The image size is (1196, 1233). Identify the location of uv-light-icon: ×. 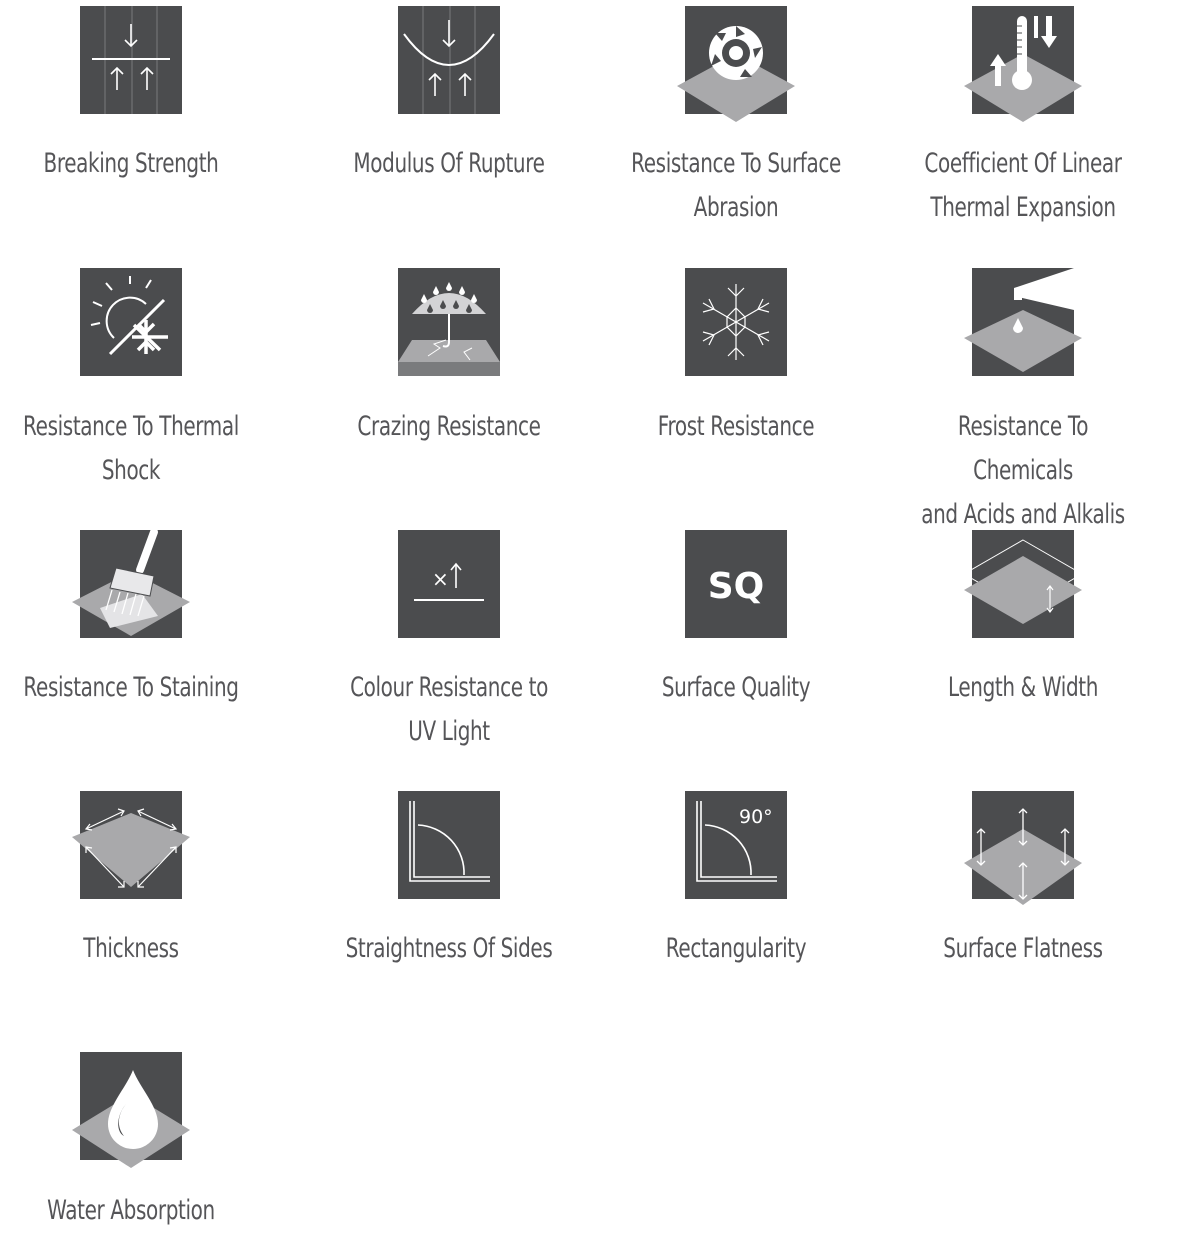
(449, 584).